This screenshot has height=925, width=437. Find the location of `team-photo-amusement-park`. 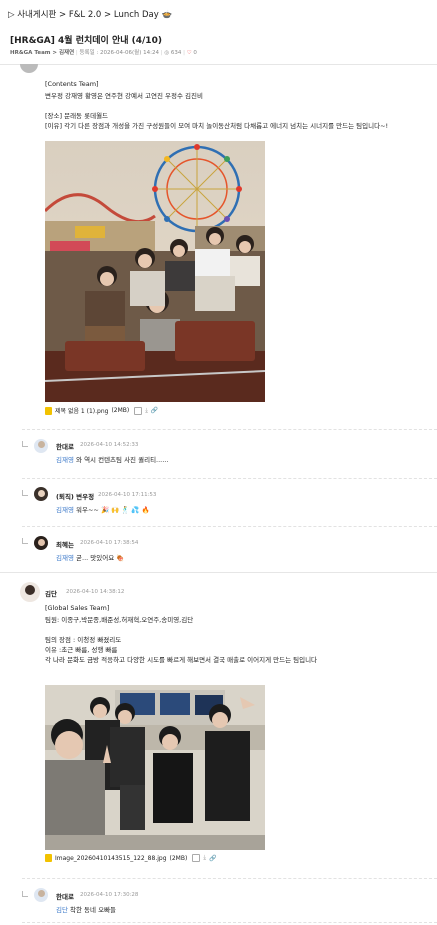

team-photo-amusement-park is located at coordinates (155, 271).